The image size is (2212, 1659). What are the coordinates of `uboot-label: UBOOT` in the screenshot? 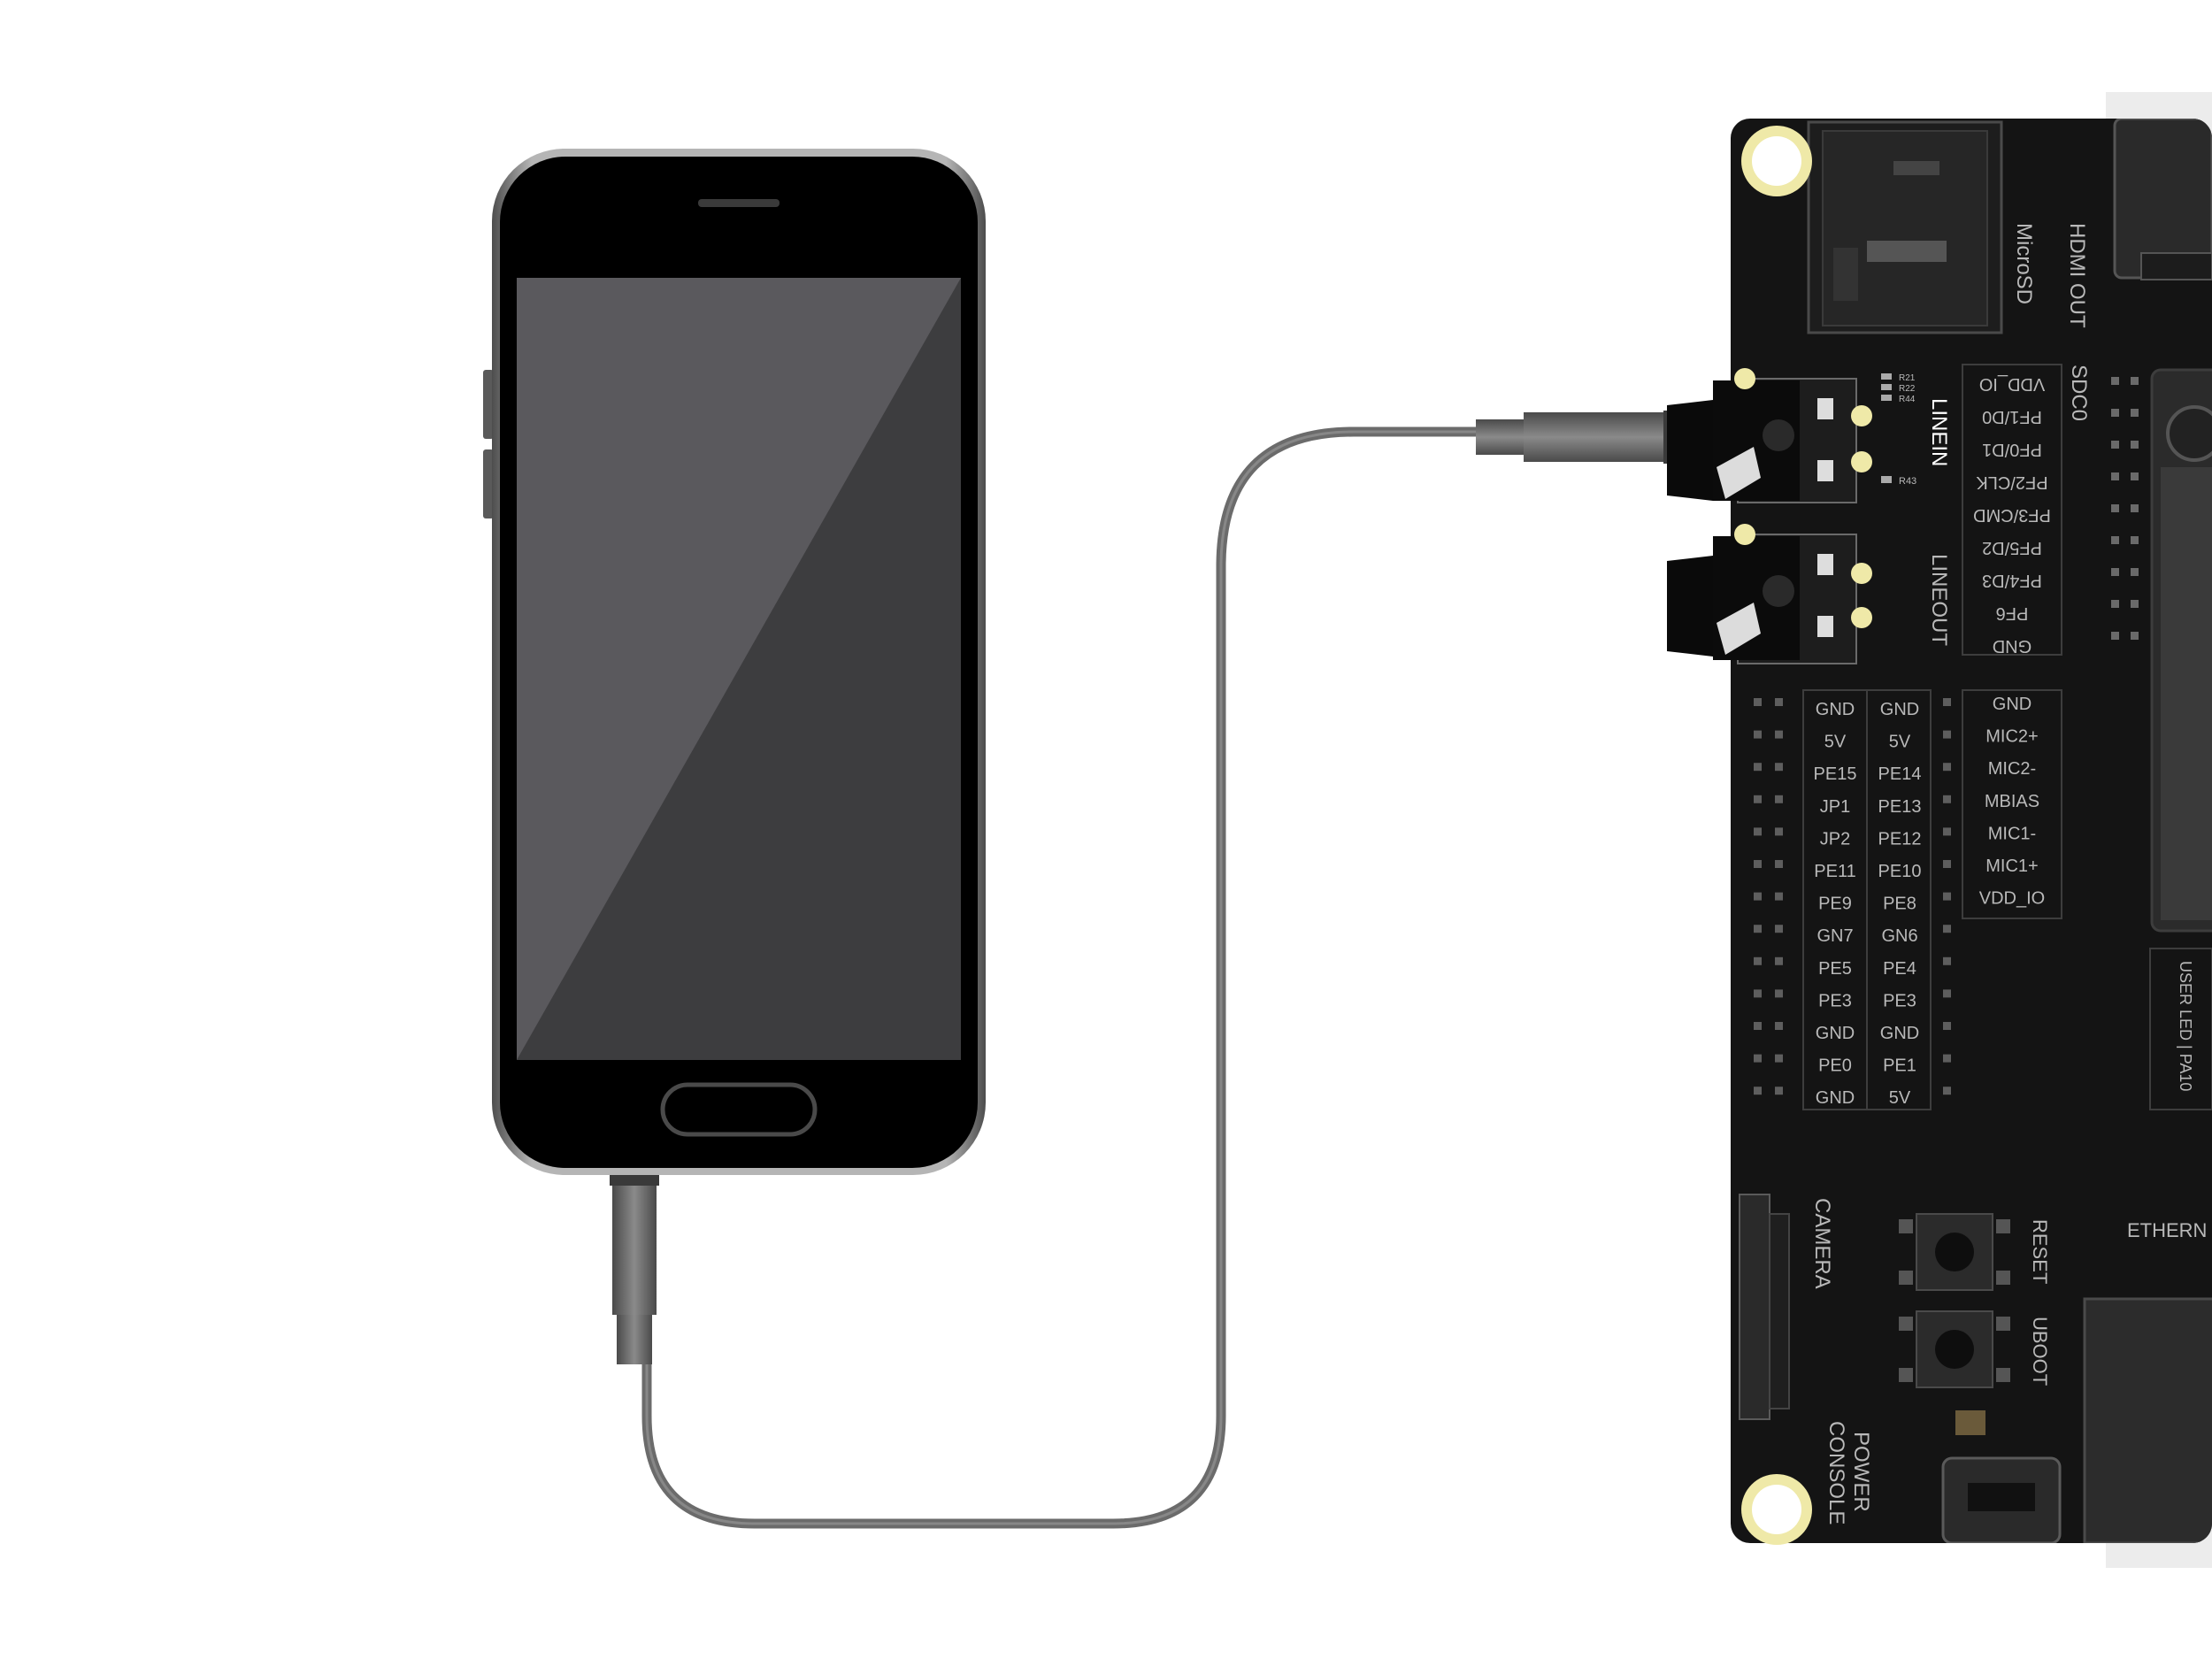 It's located at (2040, 1351).